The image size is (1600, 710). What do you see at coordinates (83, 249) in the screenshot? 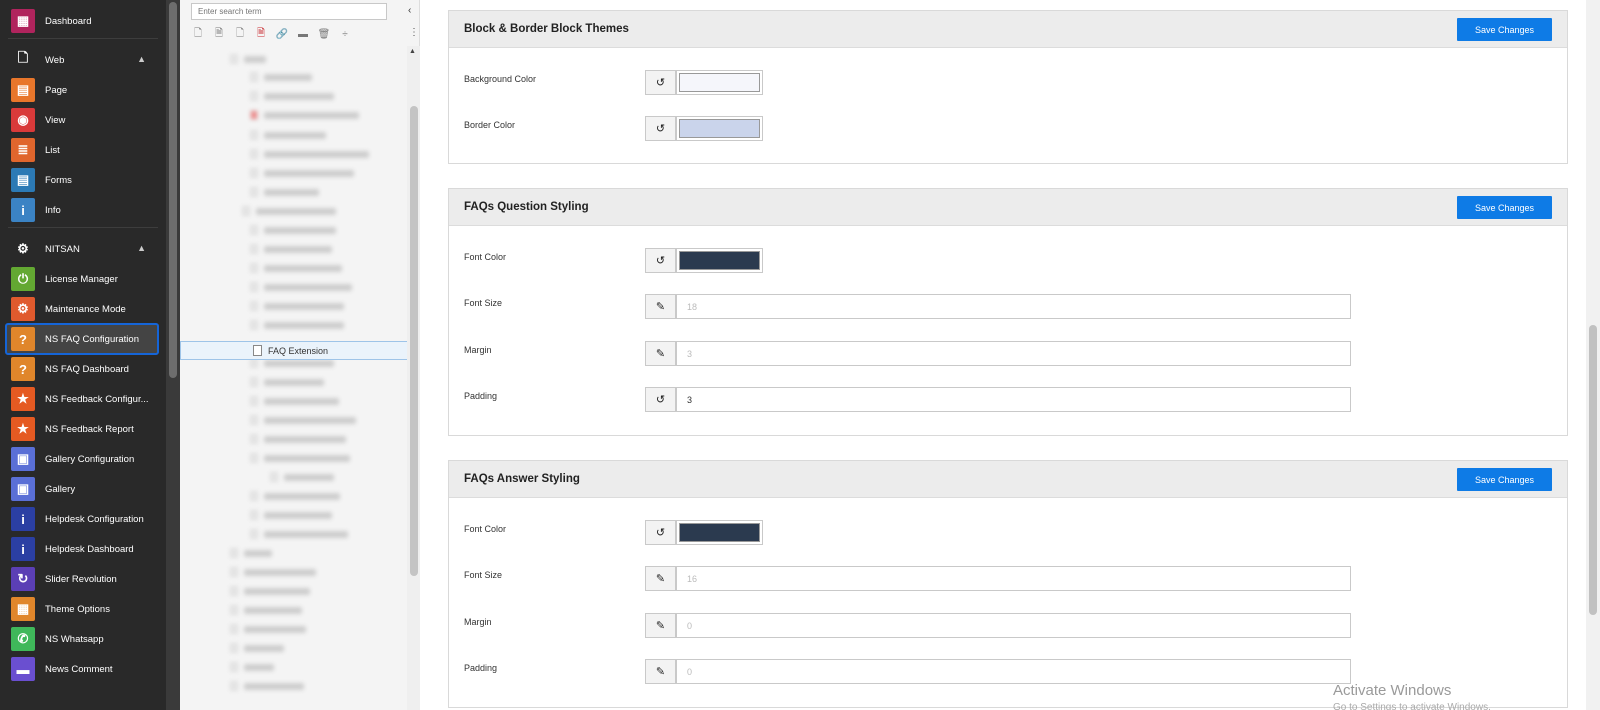
I see `sidebar-group-nitsan: ⚙ NITSAN ▲` at bounding box center [83, 249].